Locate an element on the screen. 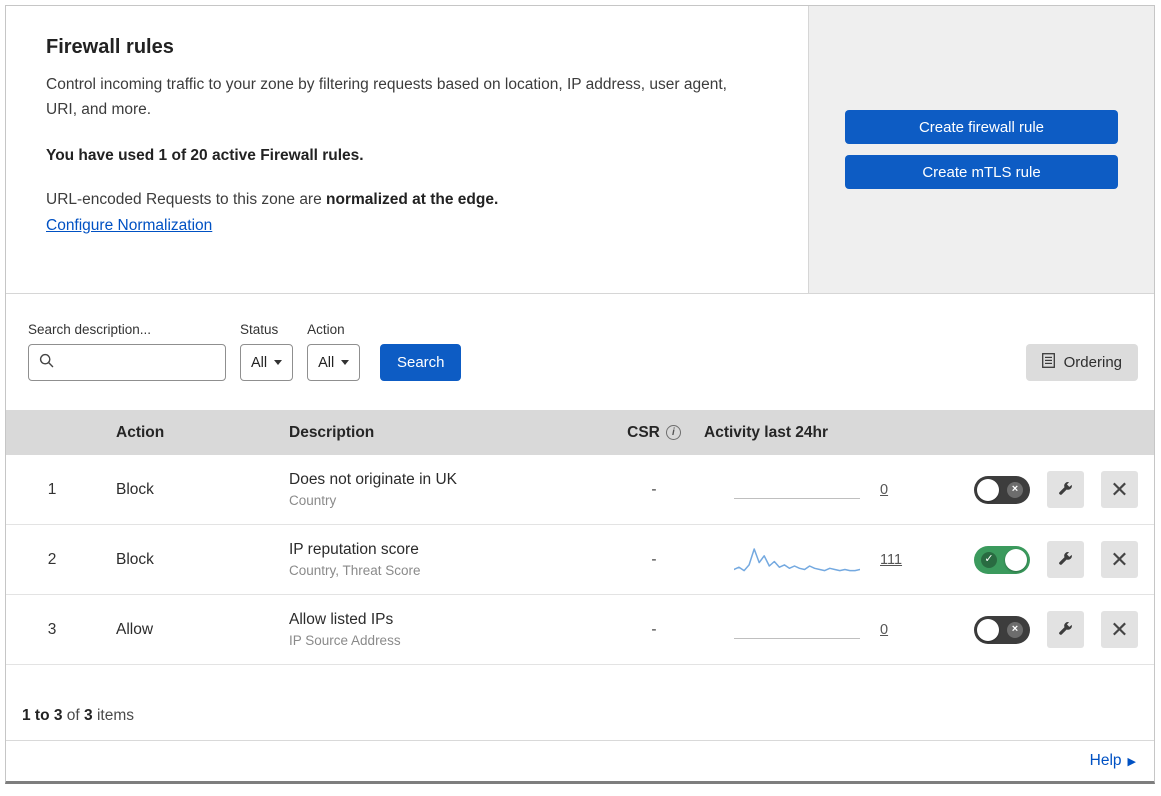  help-label: Help is located at coordinates (1105, 760).